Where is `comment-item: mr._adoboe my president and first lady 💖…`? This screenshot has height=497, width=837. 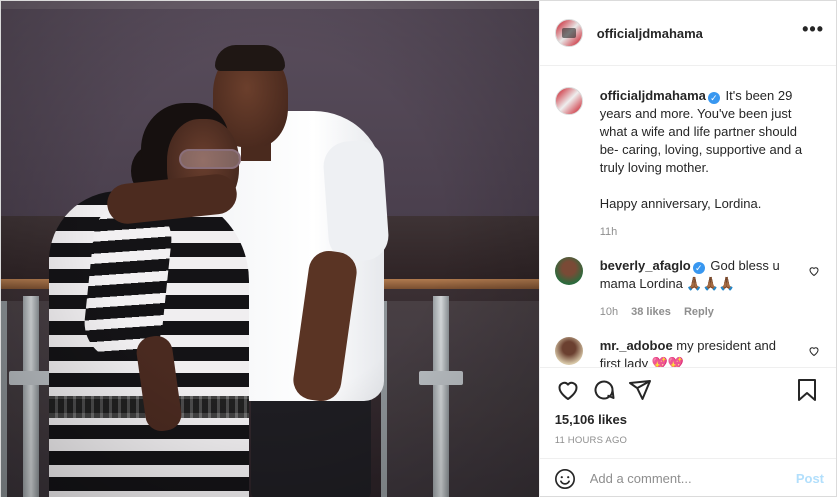
comment-item: mr._adoboe my president and first lady 💖… is located at coordinates (687, 352).